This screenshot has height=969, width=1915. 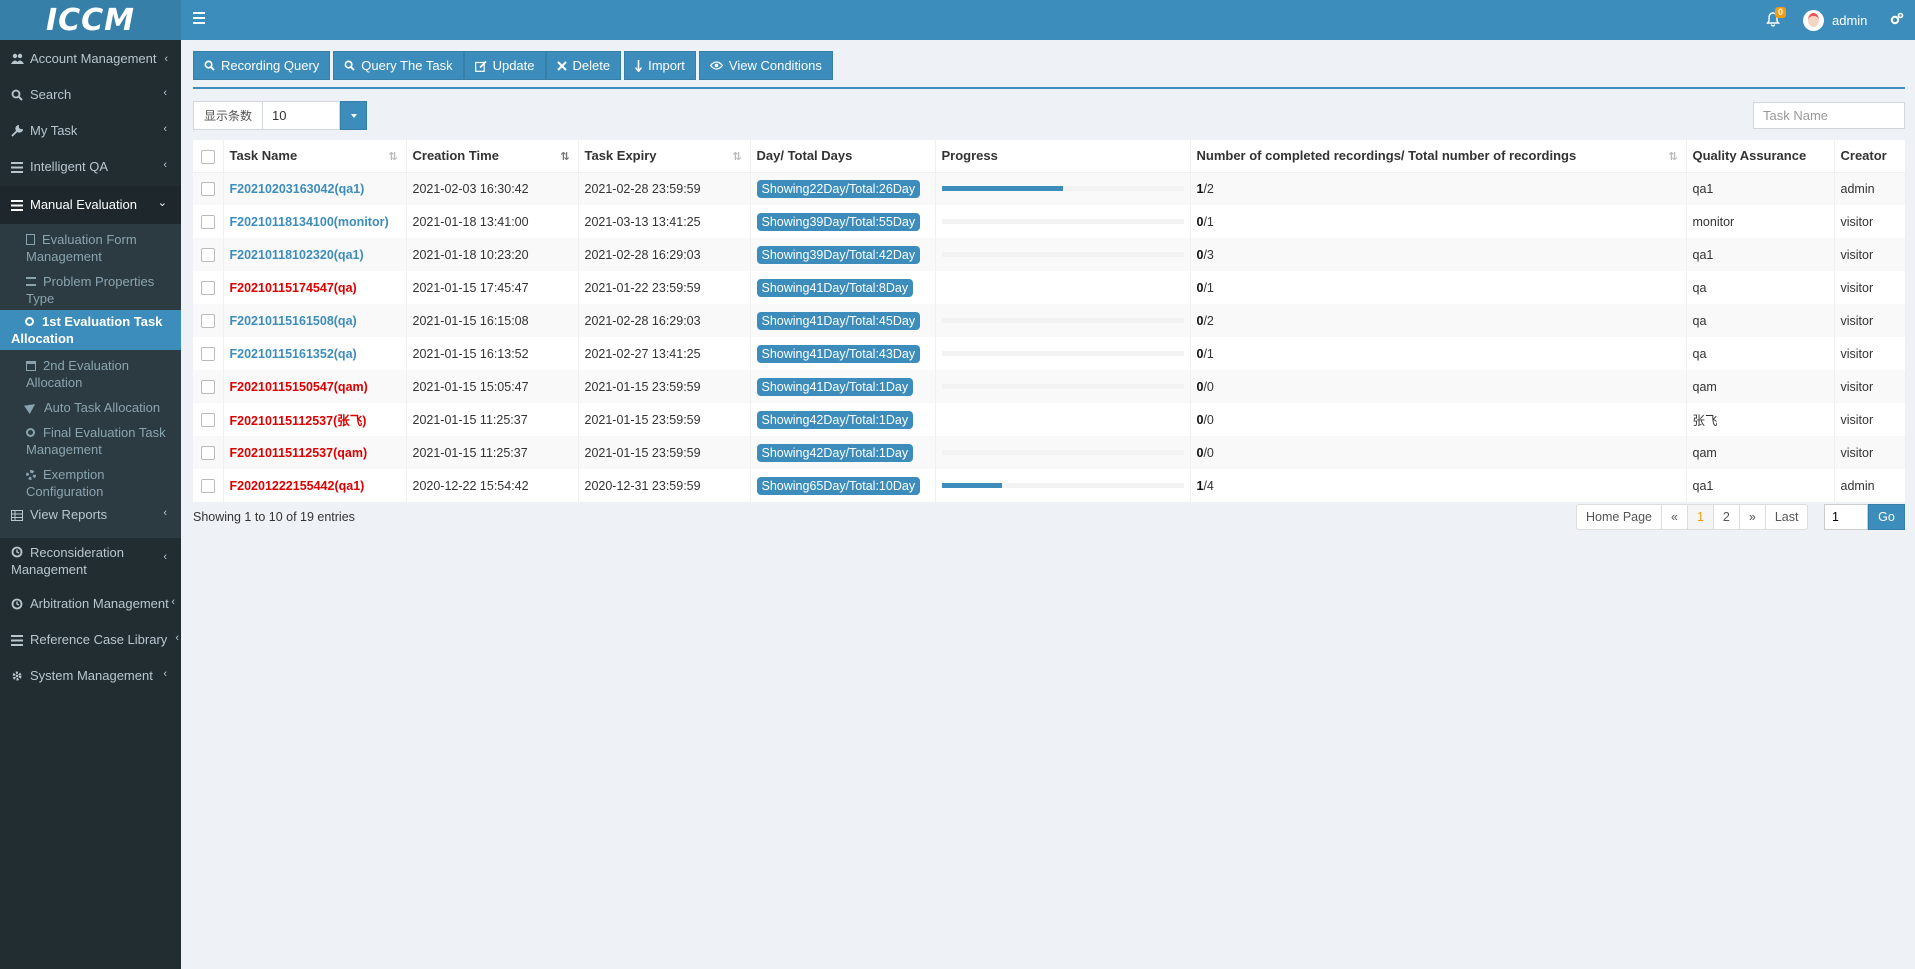 I want to click on column-header-task-expiry: Task Expiry ⇅, so click(x=664, y=156).